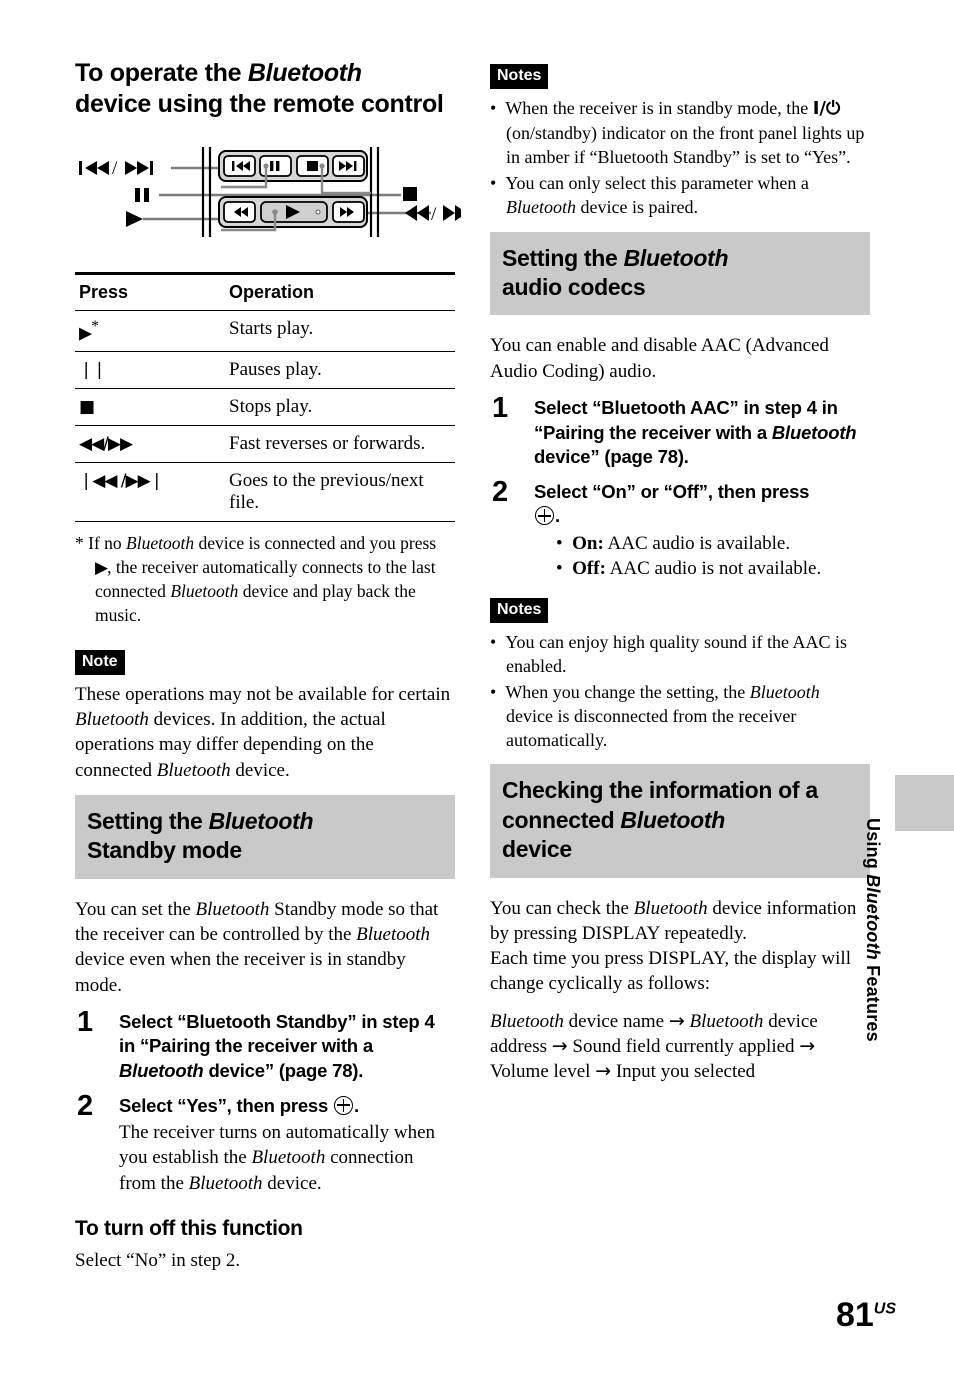 This screenshot has height=1373, width=954. I want to click on heading-part-2: Standby mode, so click(164, 850).